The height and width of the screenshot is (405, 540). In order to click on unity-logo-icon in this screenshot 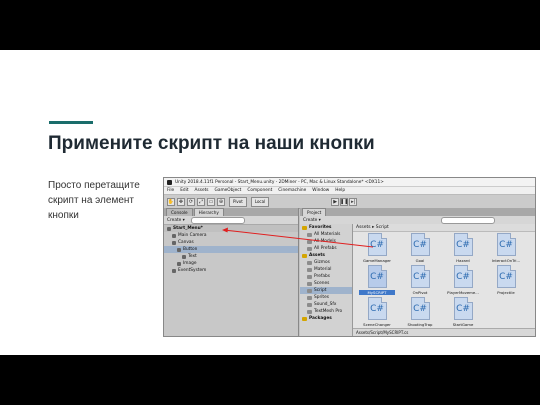, I will do `click(169, 182)`.